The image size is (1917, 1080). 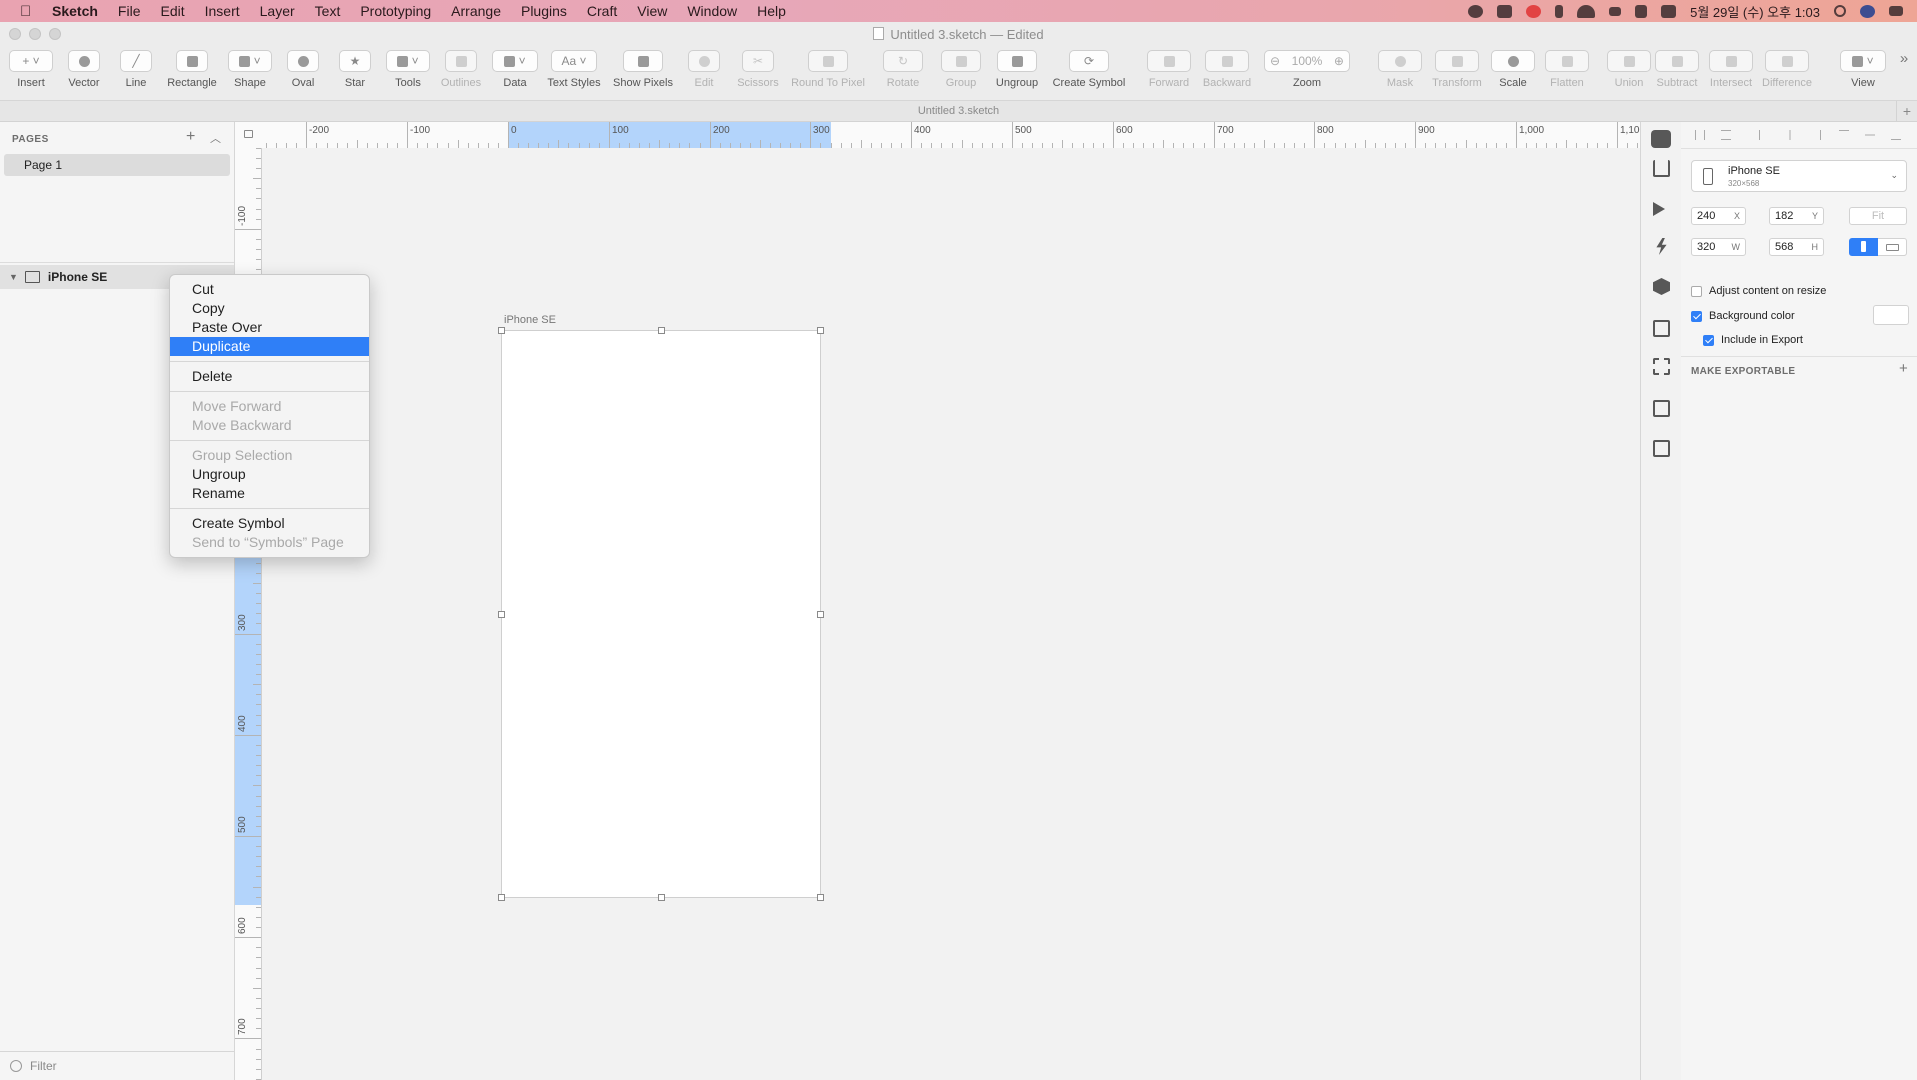 I want to click on tools-icon: ˅, so click(x=408, y=61).